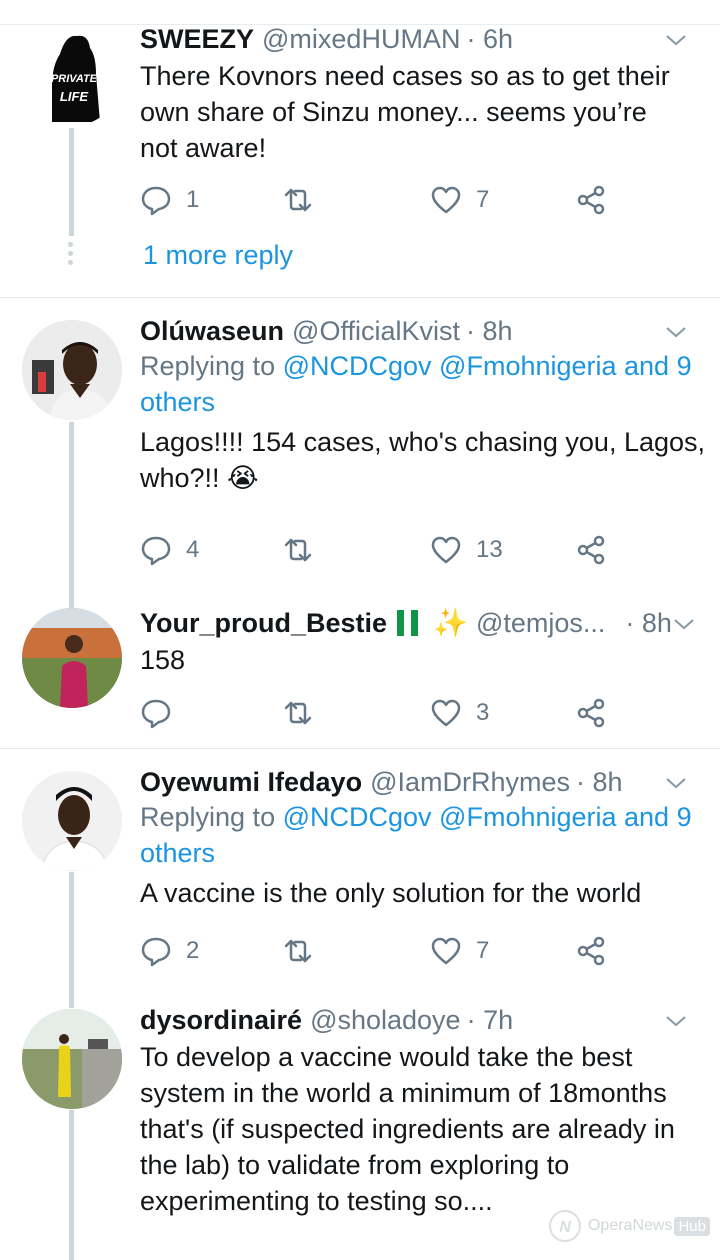 The image size is (720, 1260). Describe the element at coordinates (221, 1020) in the screenshot. I see `display-name: dysordinairé` at that location.